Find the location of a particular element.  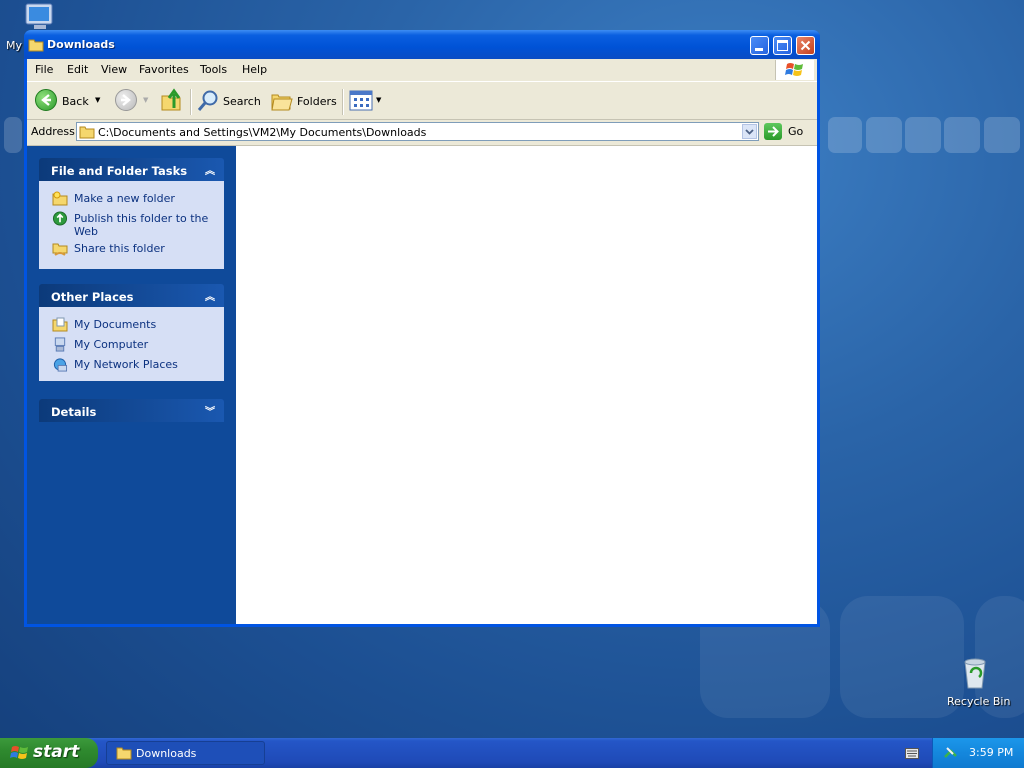

start-button: start is located at coordinates (49, 753).